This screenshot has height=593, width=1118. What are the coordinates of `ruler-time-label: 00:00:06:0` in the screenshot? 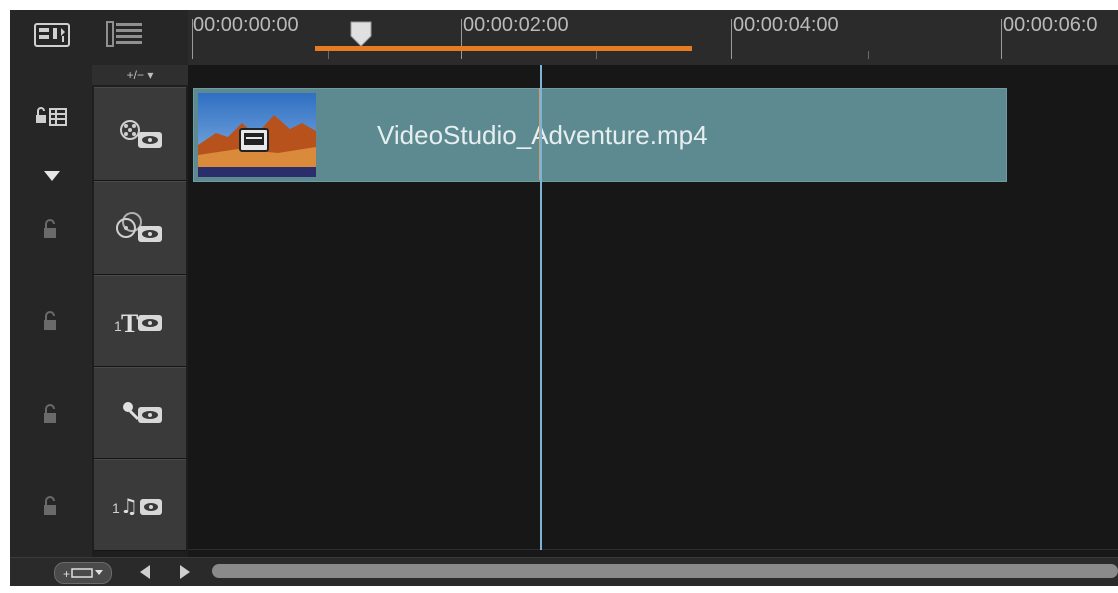 It's located at (1050, 25).